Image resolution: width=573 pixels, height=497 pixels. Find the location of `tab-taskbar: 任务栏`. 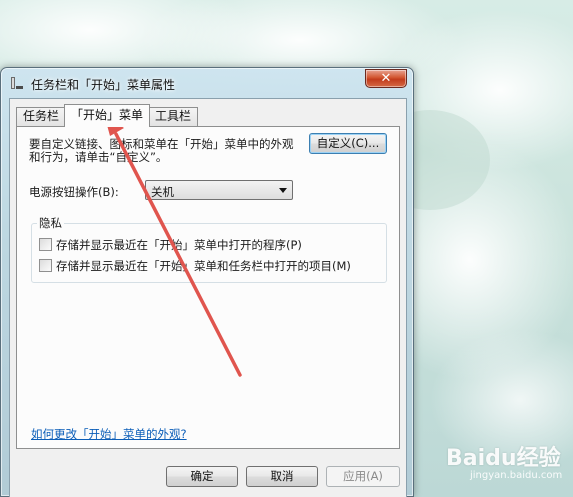

tab-taskbar: 任务栏 is located at coordinates (41, 116).